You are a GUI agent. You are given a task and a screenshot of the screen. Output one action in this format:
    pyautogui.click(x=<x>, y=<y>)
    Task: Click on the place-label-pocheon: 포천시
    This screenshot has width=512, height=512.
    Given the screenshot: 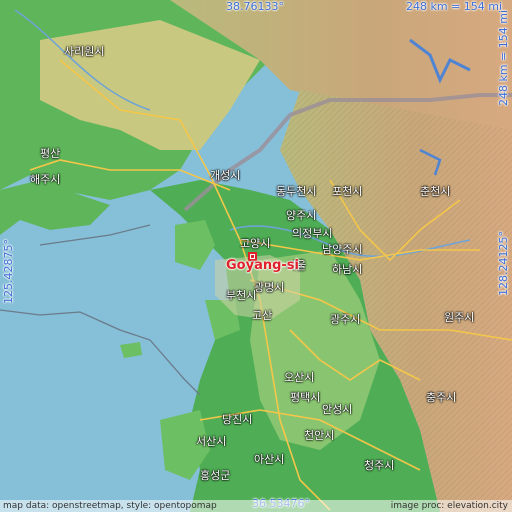 What is the action you would take?
    pyautogui.click(x=347, y=191)
    